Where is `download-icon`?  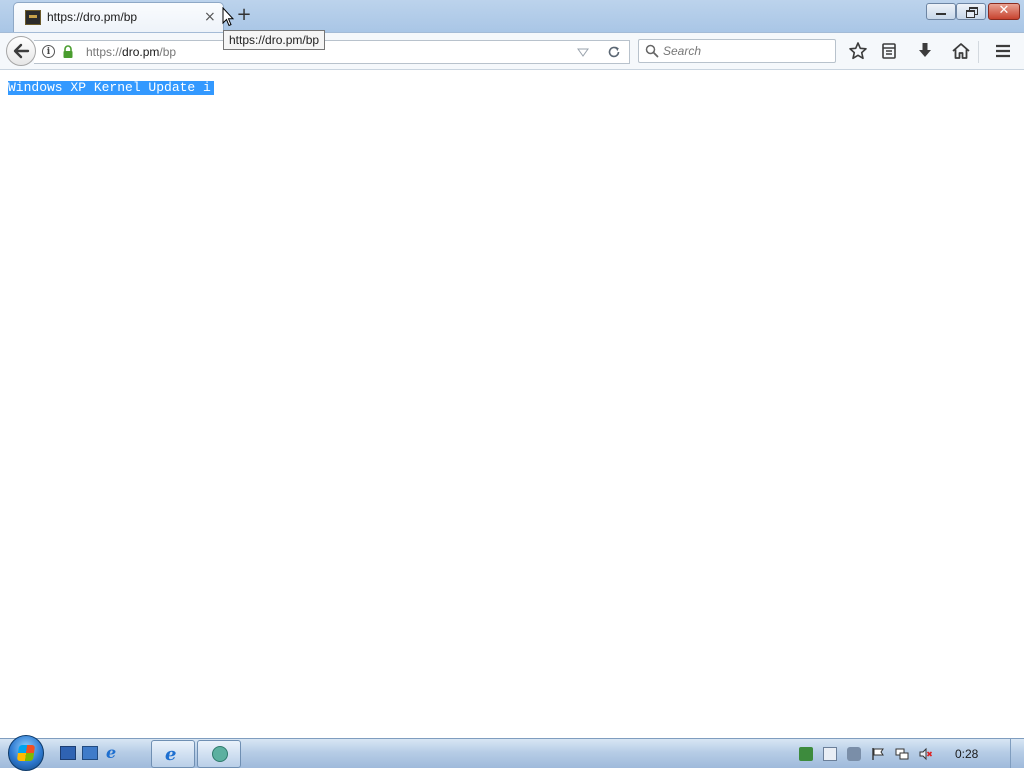
download-icon is located at coordinates (925, 51).